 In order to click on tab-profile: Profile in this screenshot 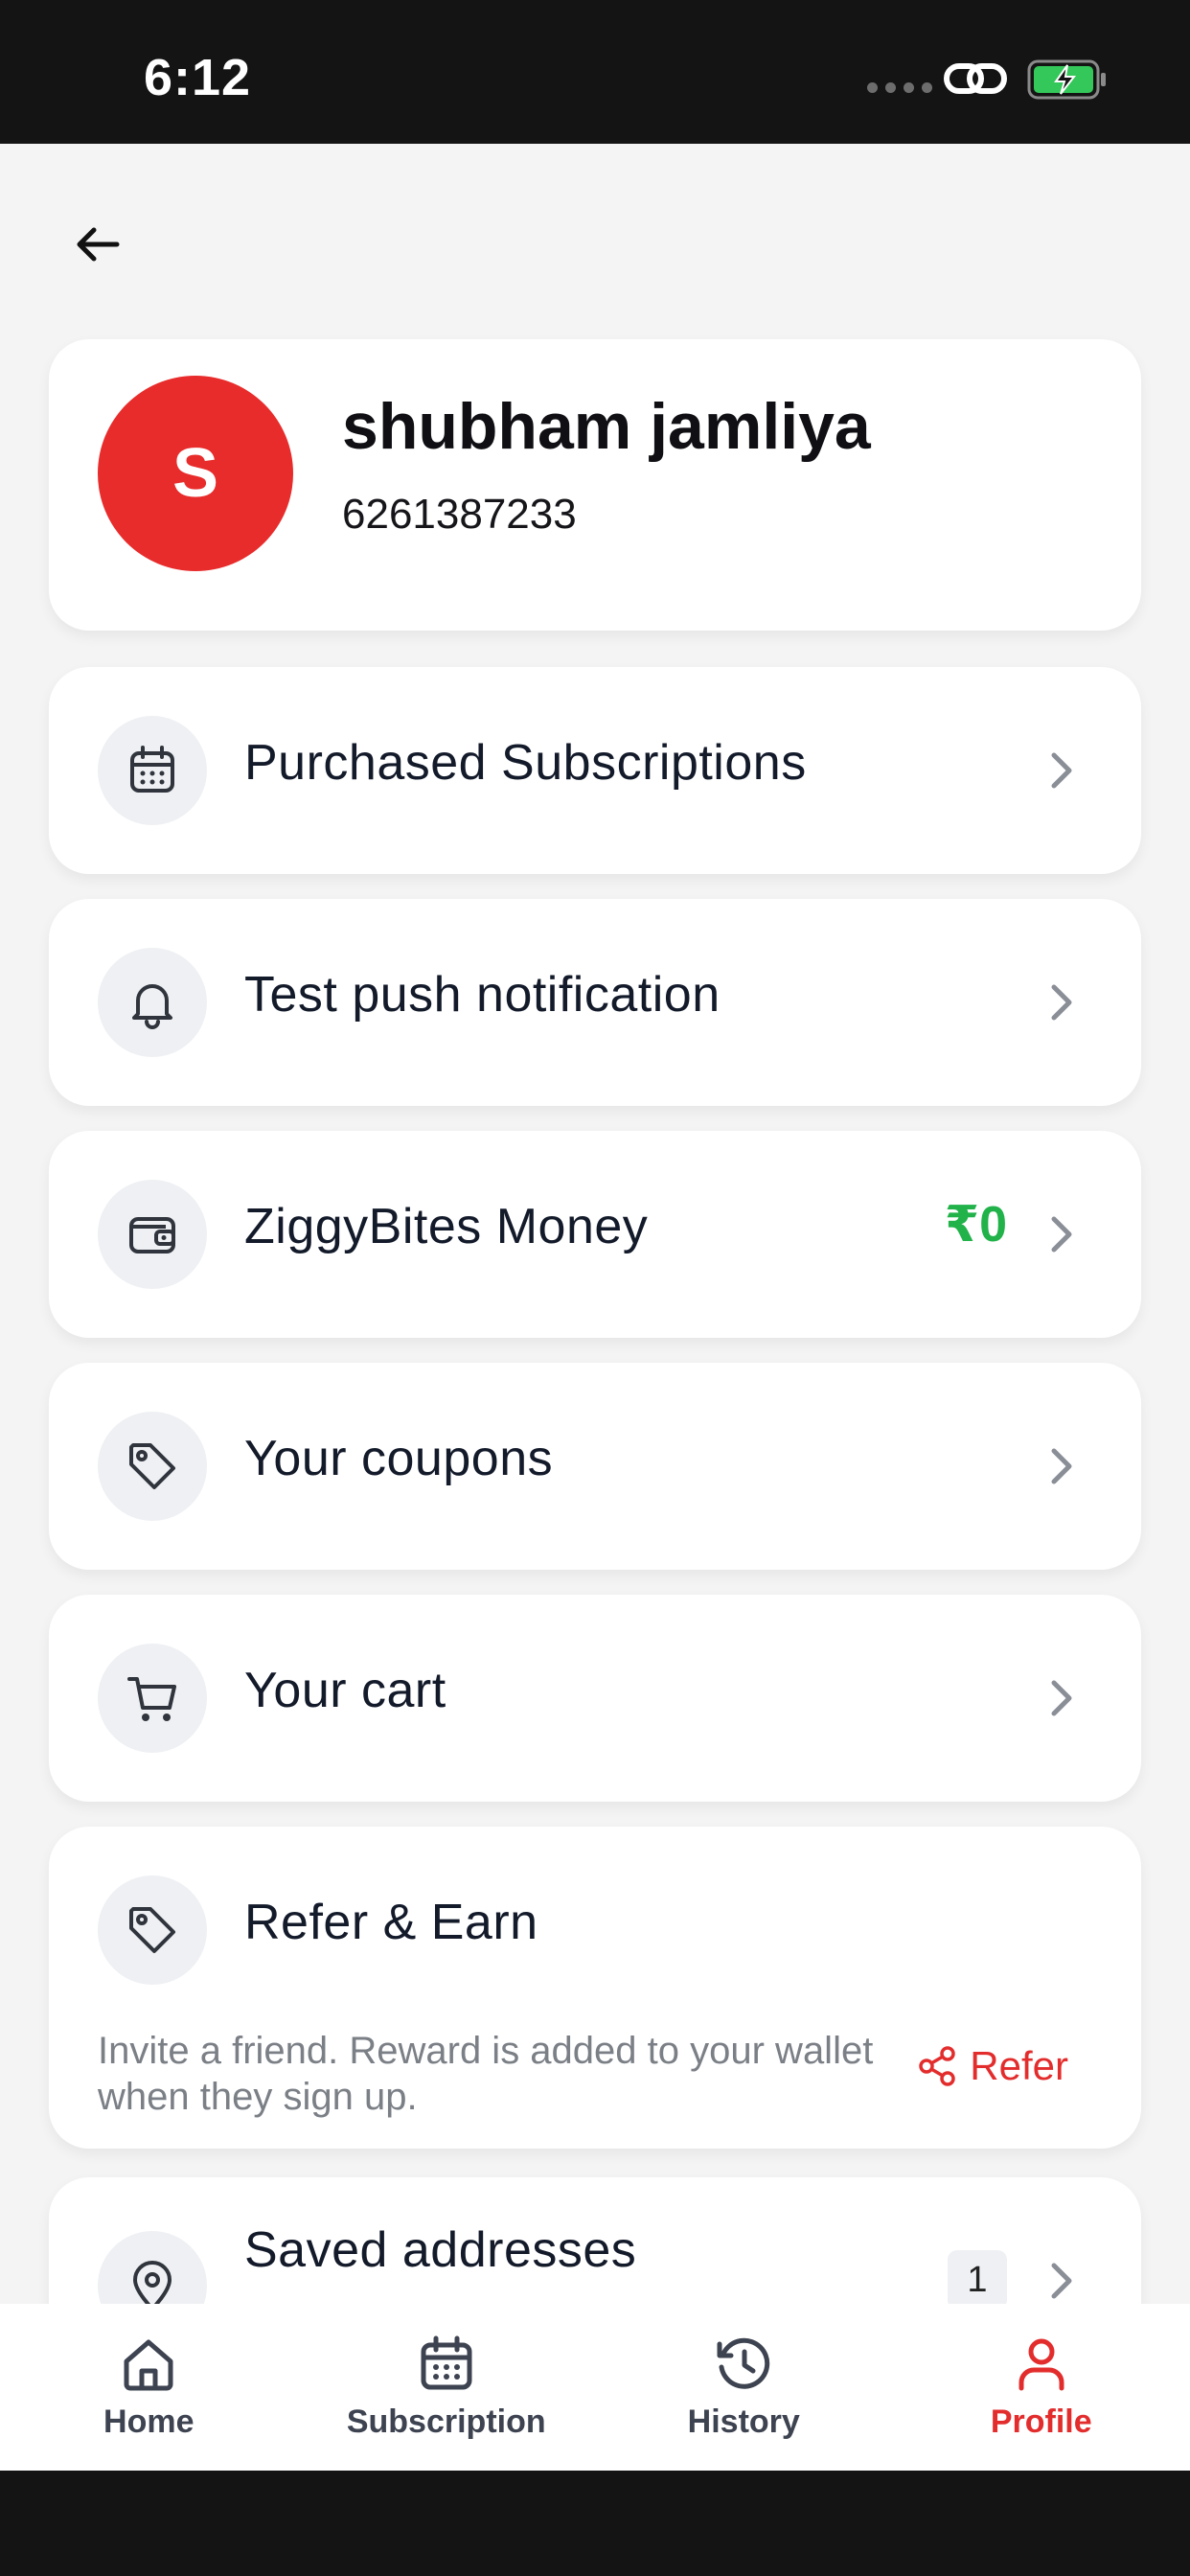, I will do `click(1041, 2387)`.